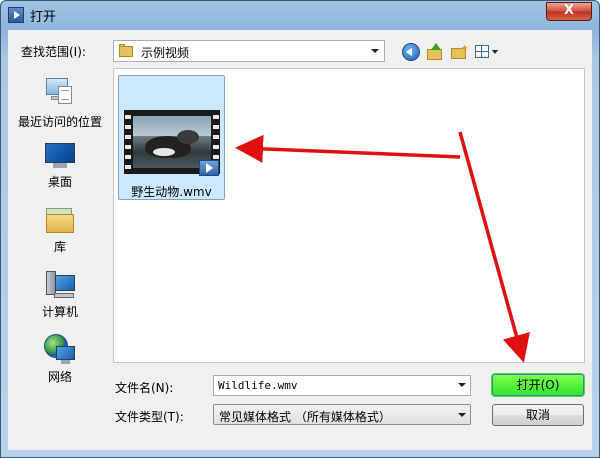  I want to click on recent-places-icon, so click(60, 90).